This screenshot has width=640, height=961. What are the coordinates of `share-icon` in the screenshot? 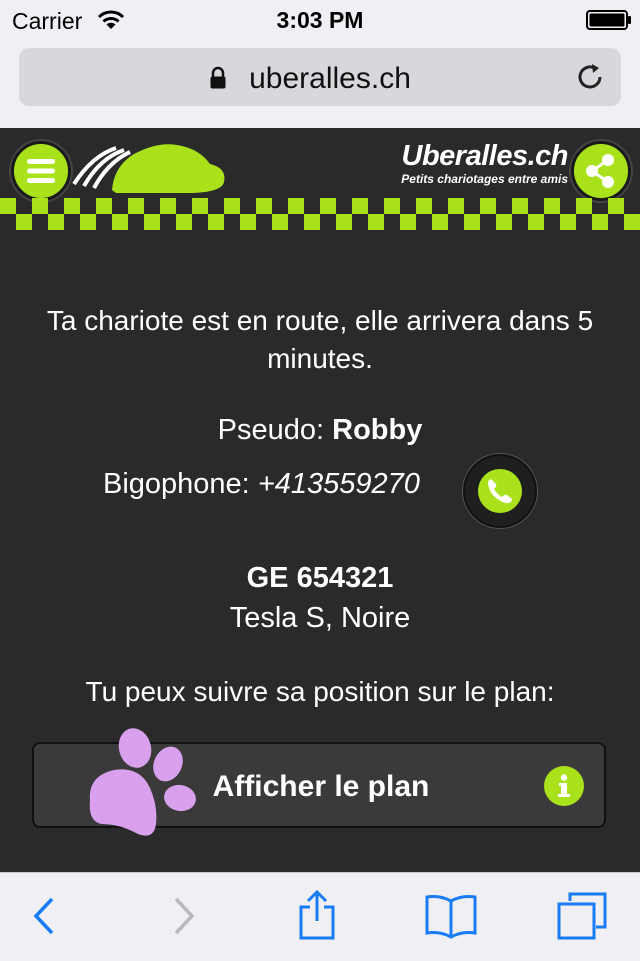 It's located at (600, 171).